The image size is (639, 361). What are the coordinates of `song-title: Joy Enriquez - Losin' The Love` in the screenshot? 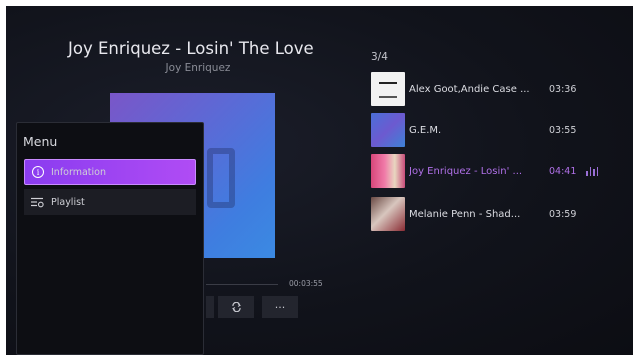 It's located at (191, 48).